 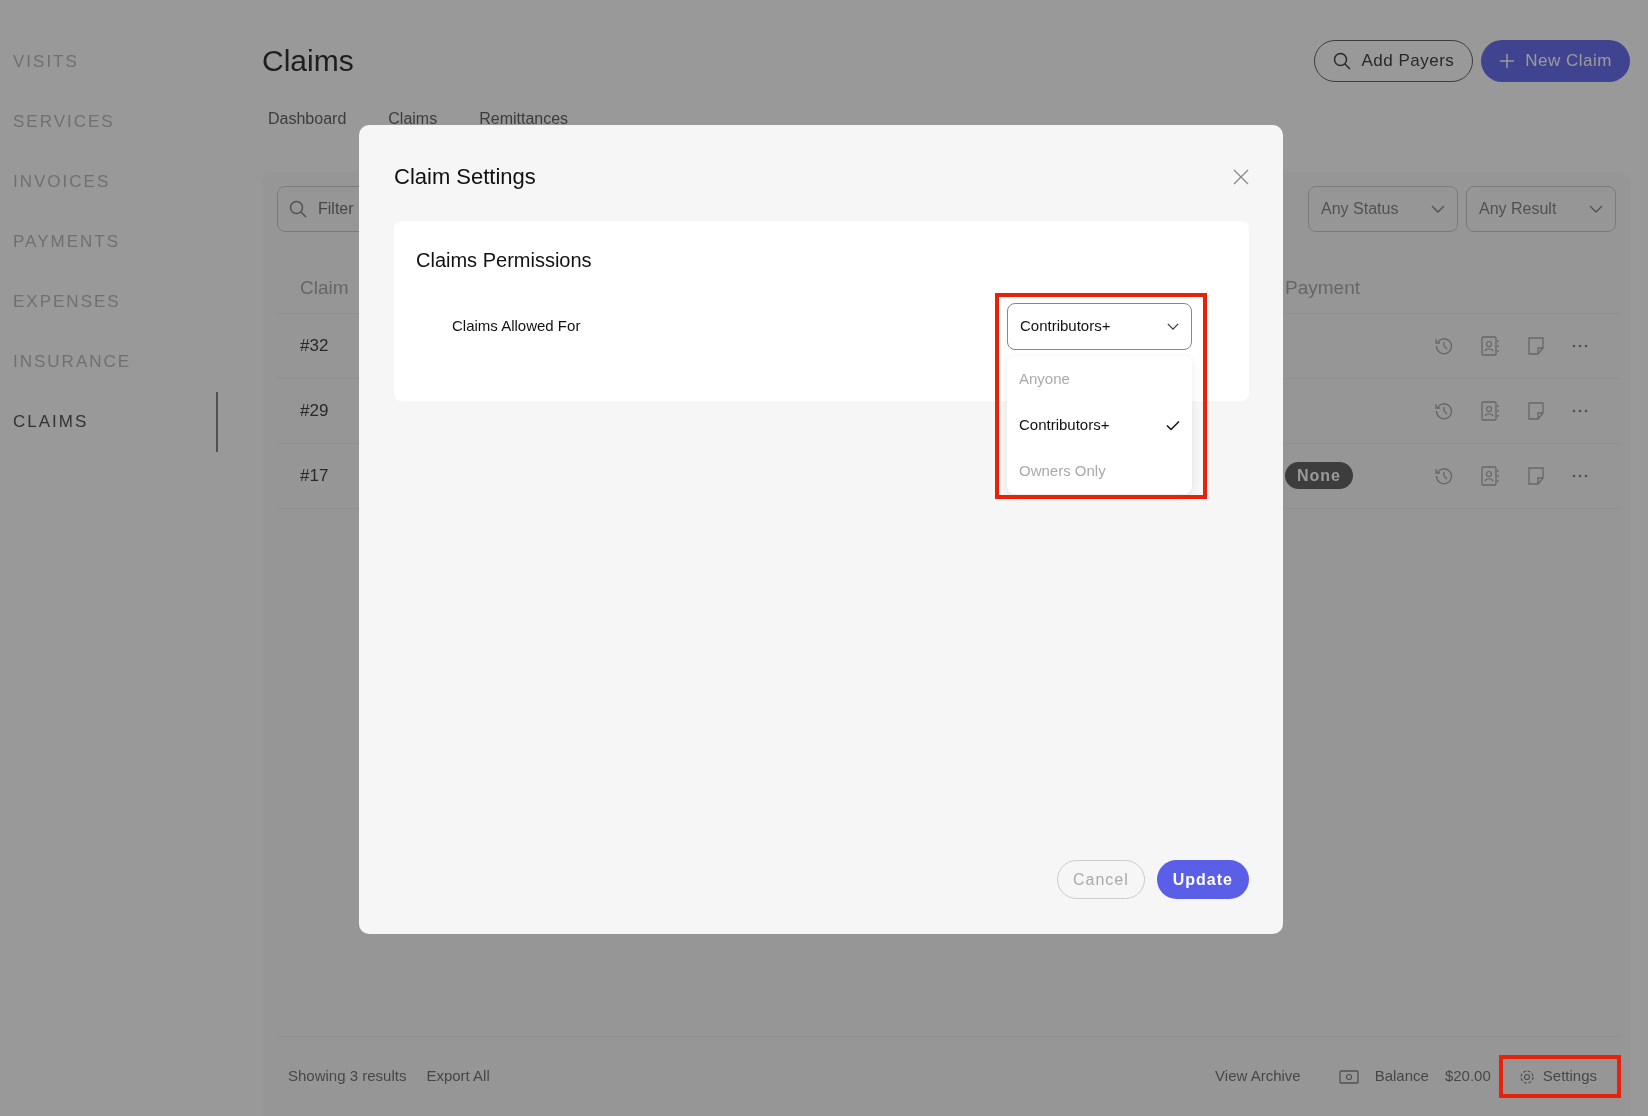 What do you see at coordinates (1099, 326) in the screenshot?
I see `select-field: Contributors+` at bounding box center [1099, 326].